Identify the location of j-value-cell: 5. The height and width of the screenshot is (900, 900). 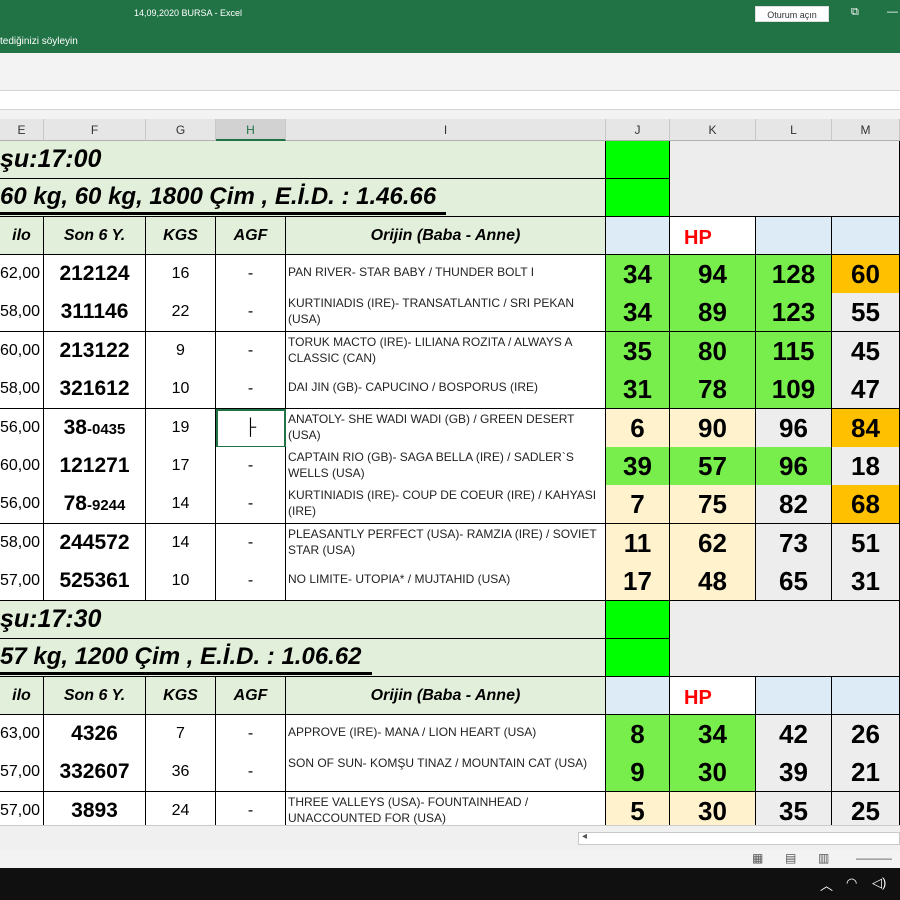
(638, 808).